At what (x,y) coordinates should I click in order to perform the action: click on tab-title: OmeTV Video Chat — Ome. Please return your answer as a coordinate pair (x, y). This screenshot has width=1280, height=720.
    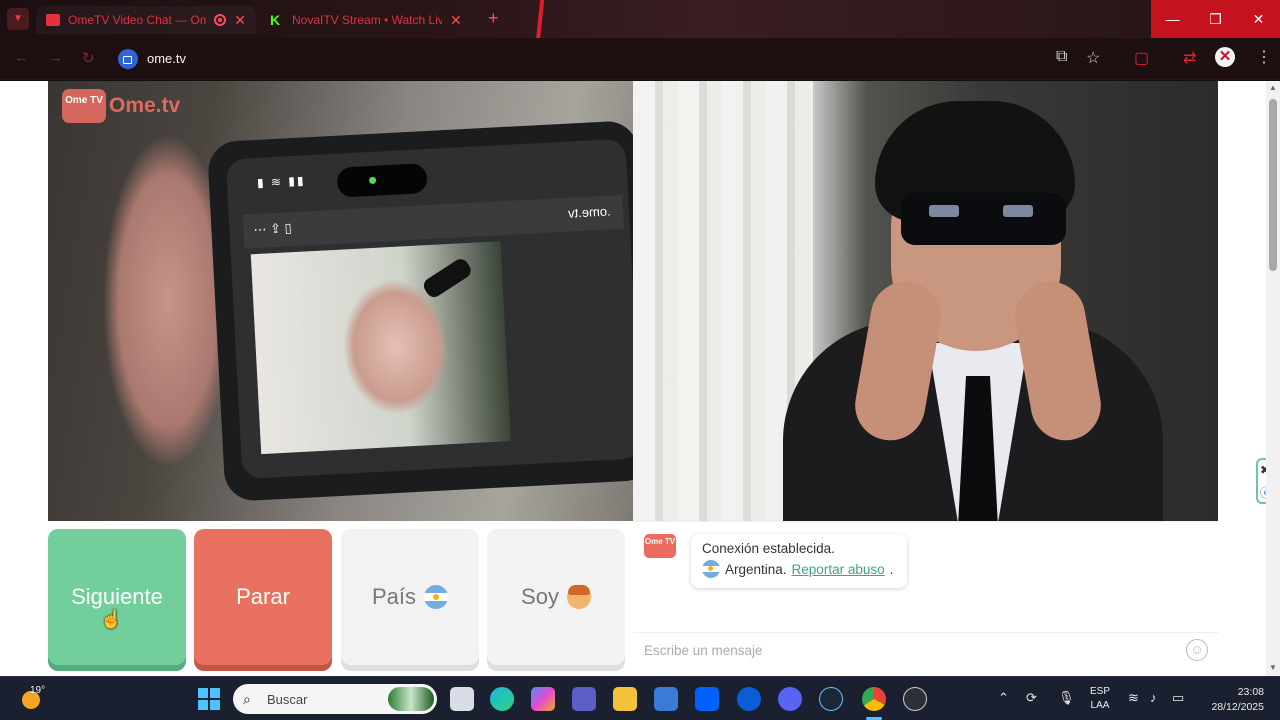
    Looking at the image, I should click on (137, 20).